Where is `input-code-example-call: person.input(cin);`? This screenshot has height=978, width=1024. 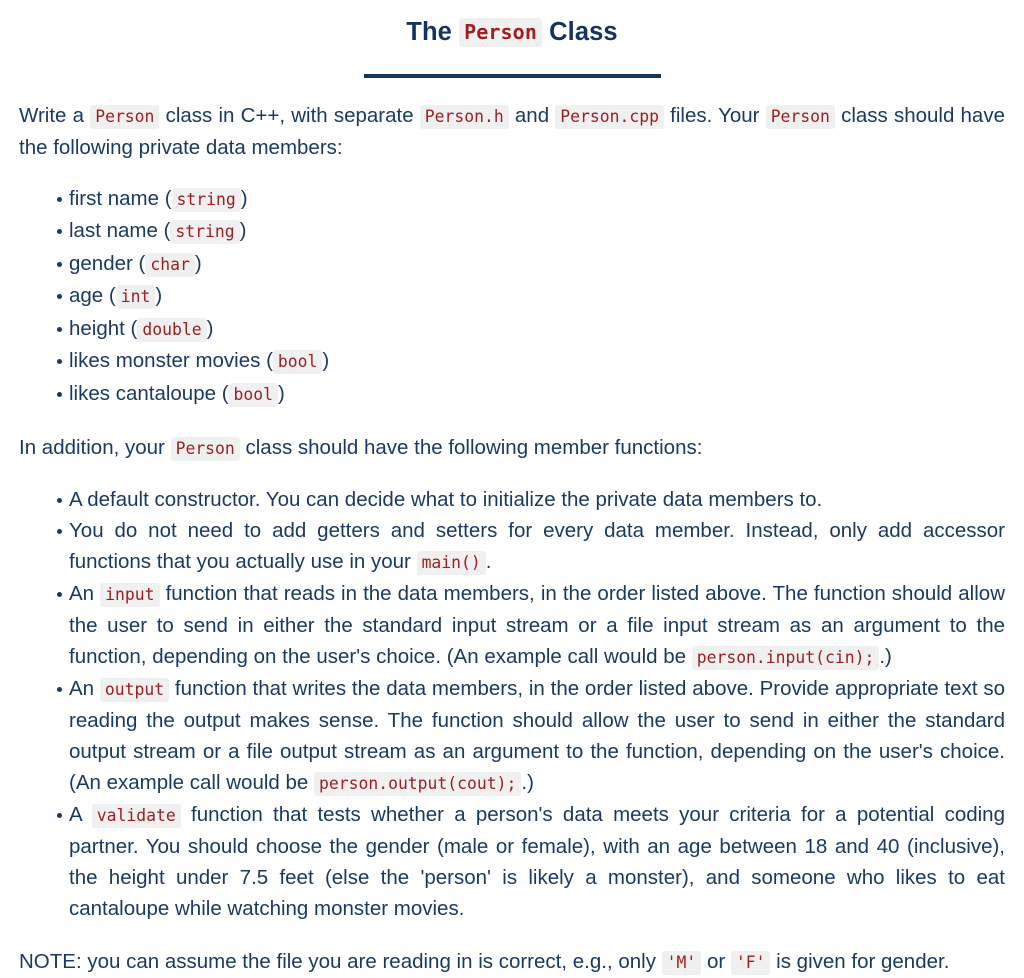 input-code-example-call: person.input(cin); is located at coordinates (785, 658).